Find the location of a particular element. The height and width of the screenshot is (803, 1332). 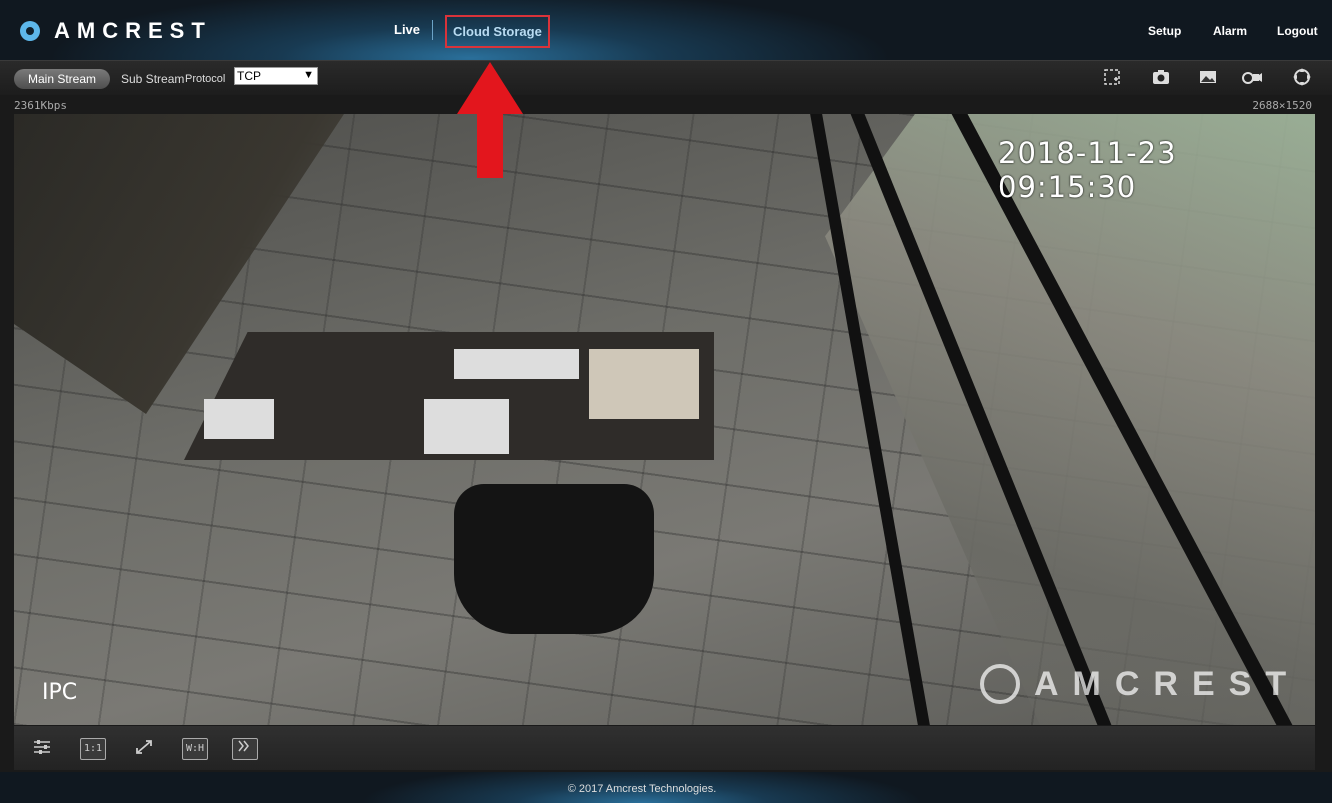

record-video-icon is located at coordinates (1252, 78).